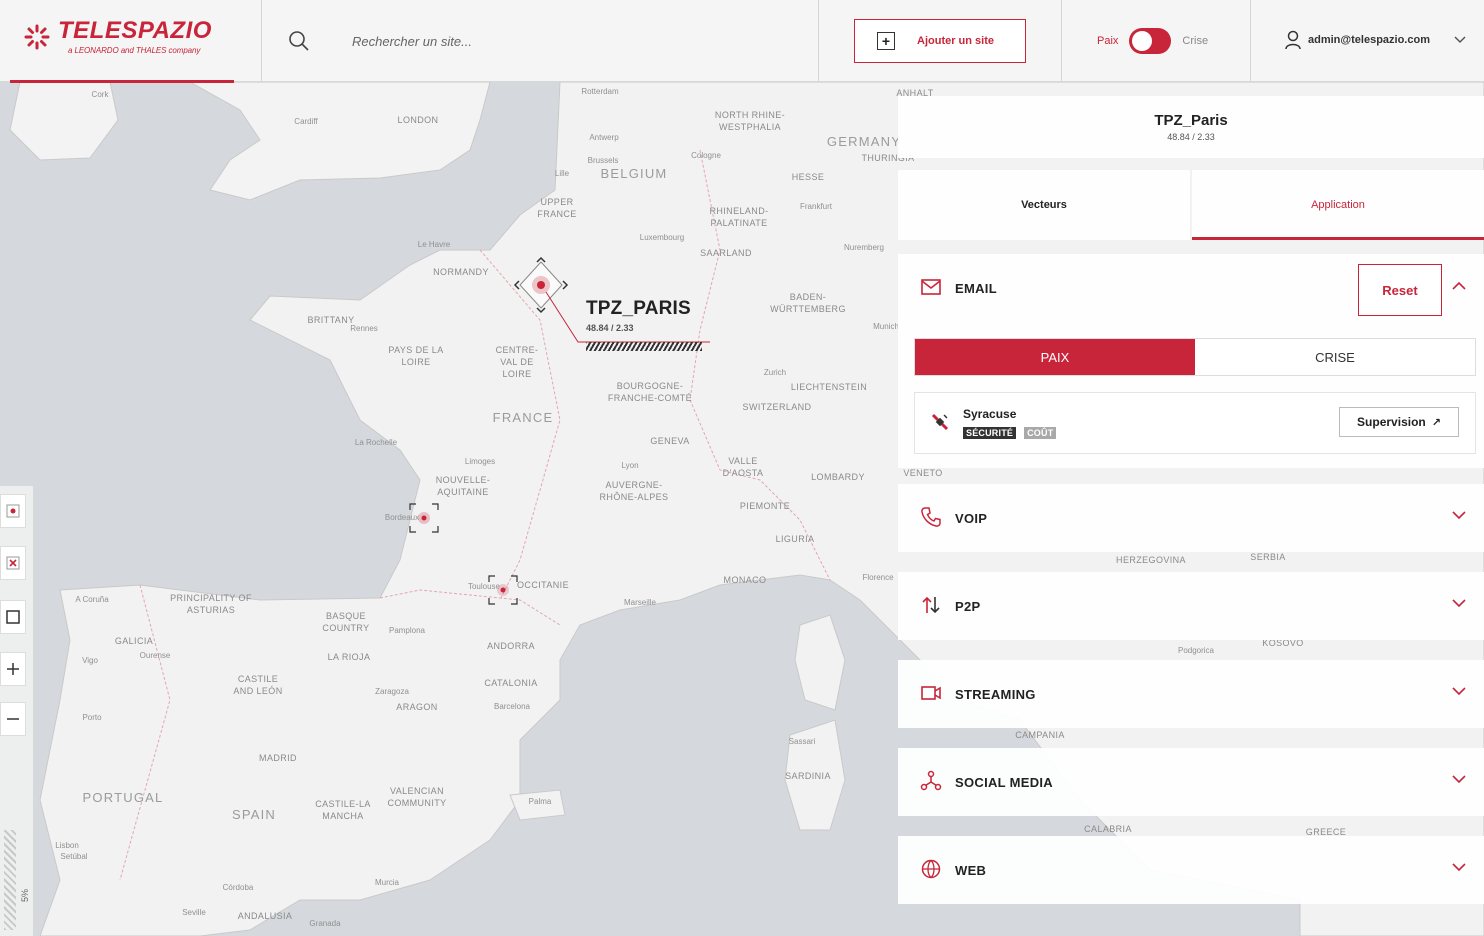  I want to click on map-label: CASTILE-LA MANCHA, so click(343, 810).